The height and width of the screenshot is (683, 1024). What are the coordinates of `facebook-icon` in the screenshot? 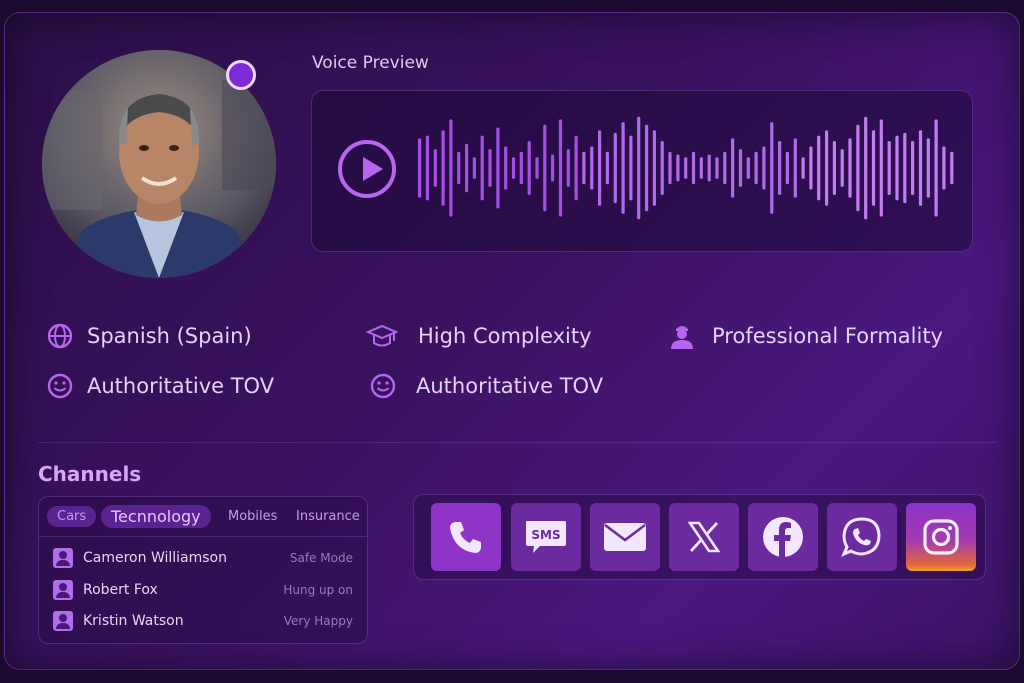 It's located at (783, 537).